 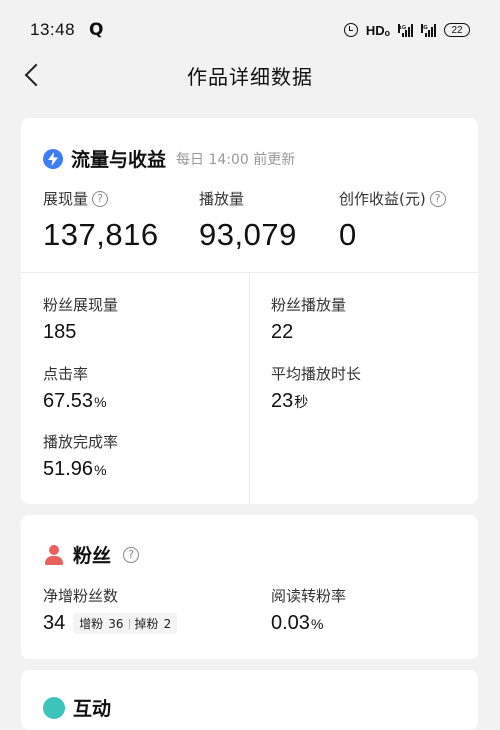 I want to click on metric-label: 创作收益(元), so click(x=382, y=199).